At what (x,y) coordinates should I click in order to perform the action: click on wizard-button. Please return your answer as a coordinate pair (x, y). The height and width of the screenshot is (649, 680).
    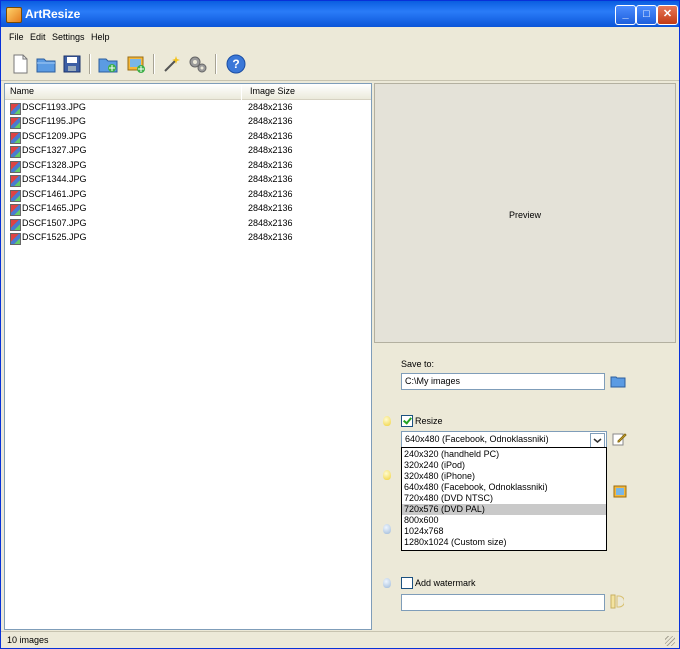
    Looking at the image, I should click on (172, 64).